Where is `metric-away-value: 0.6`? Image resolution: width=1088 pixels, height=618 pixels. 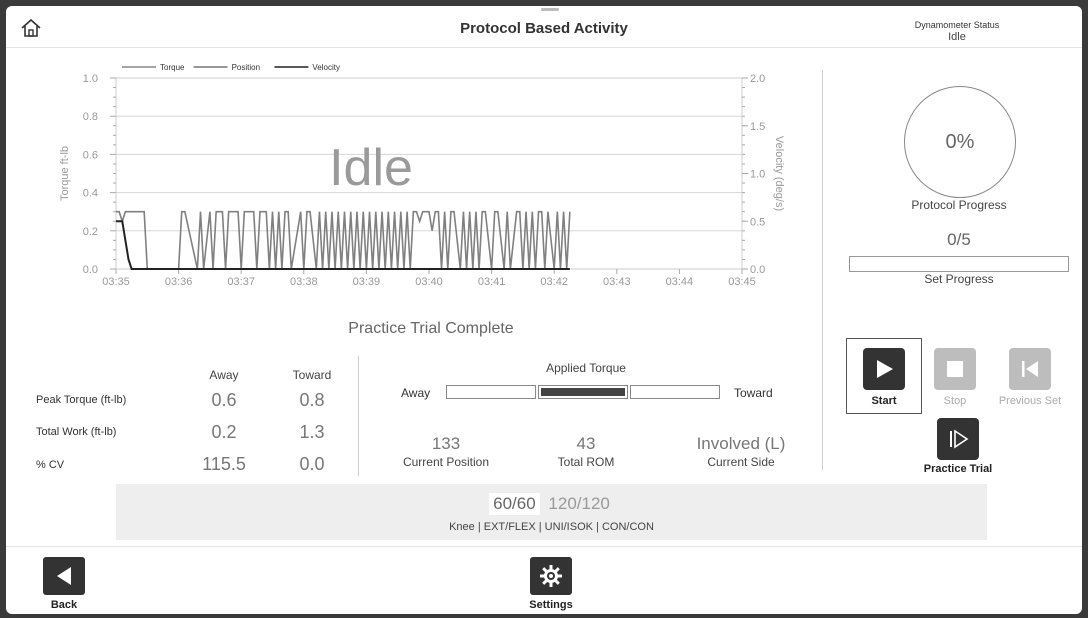 metric-away-value: 0.6 is located at coordinates (224, 400).